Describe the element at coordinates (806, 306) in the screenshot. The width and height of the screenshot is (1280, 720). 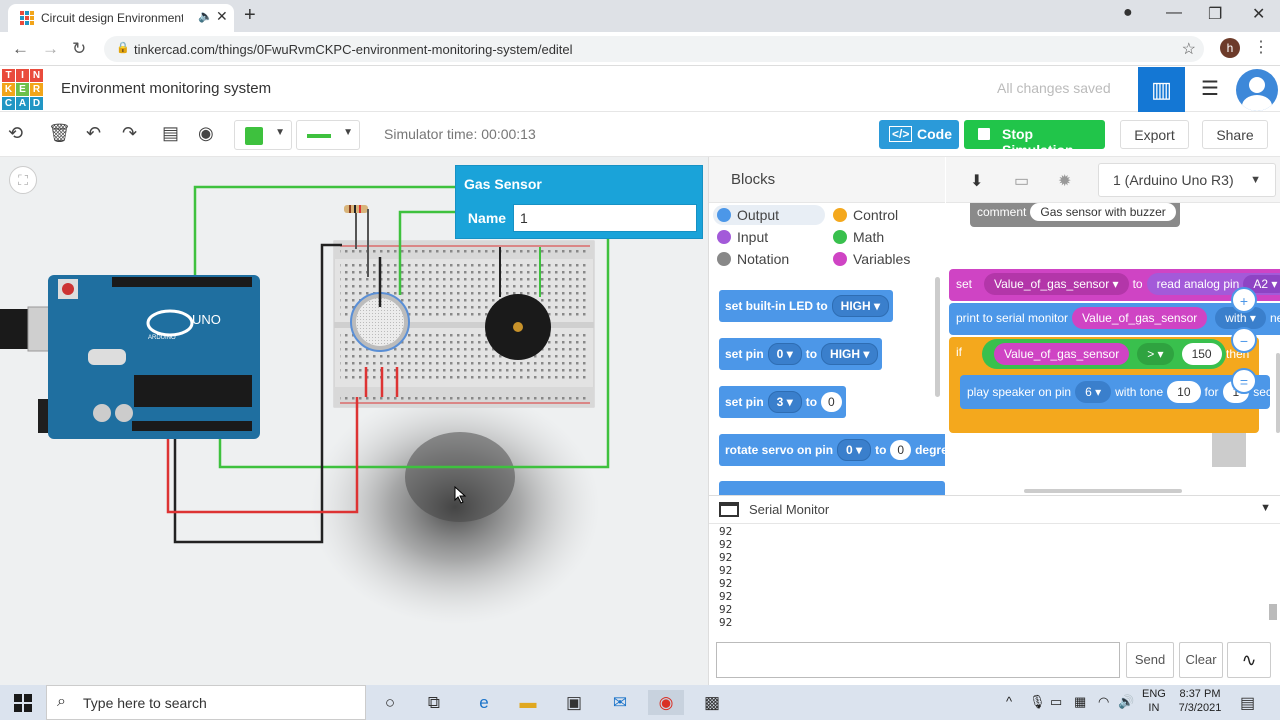
I see `block-set-builtin-led: set built-in LED to HIGH ▾` at that location.